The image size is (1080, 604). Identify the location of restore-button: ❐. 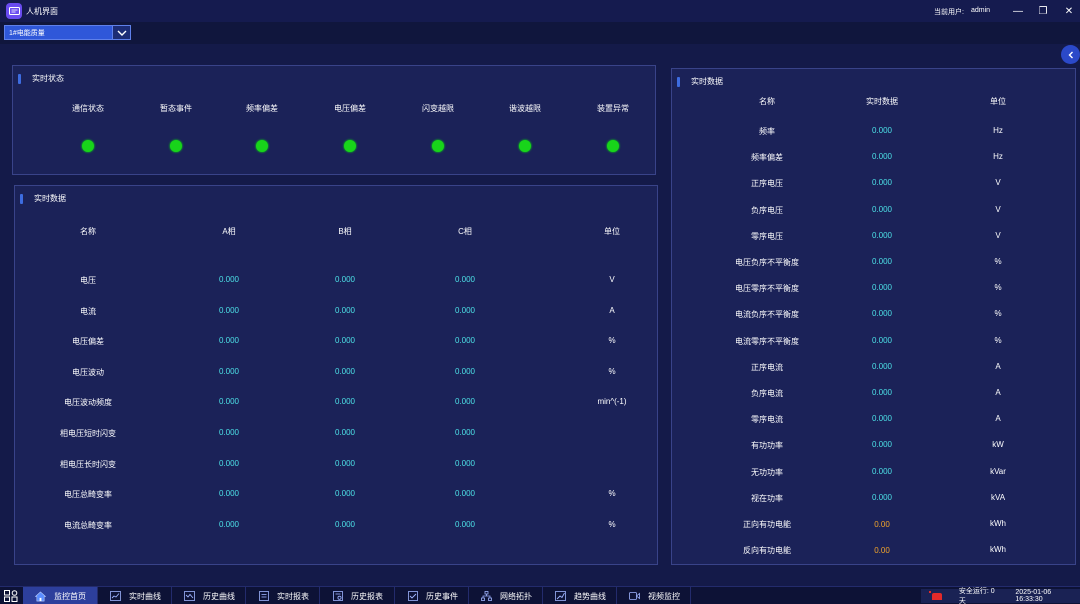
(1043, 11).